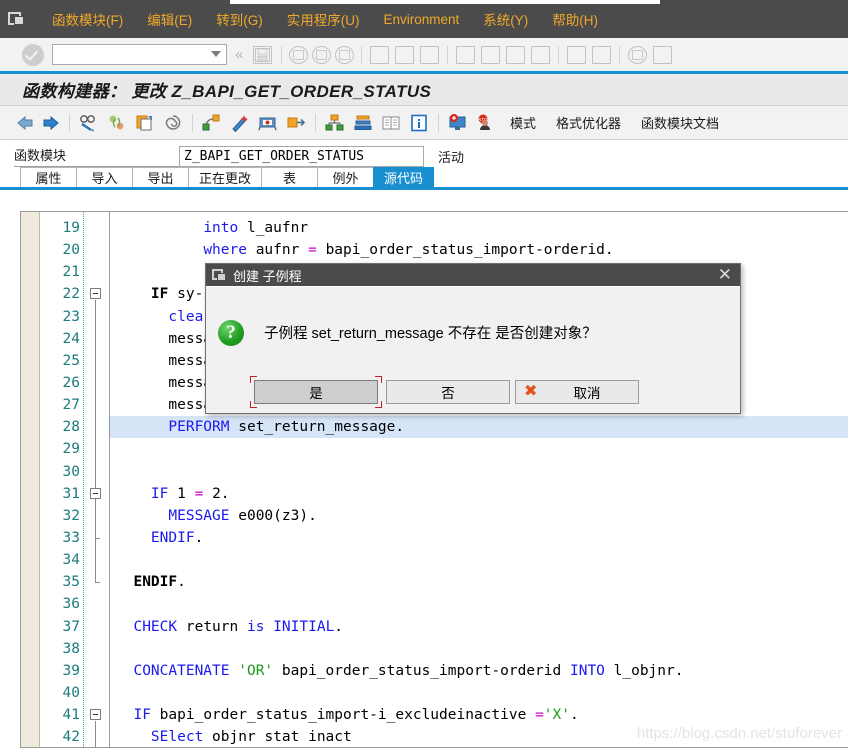 The height and width of the screenshot is (752, 848). Describe the element at coordinates (486, 123) in the screenshot. I see `check-icon: STO` at that location.